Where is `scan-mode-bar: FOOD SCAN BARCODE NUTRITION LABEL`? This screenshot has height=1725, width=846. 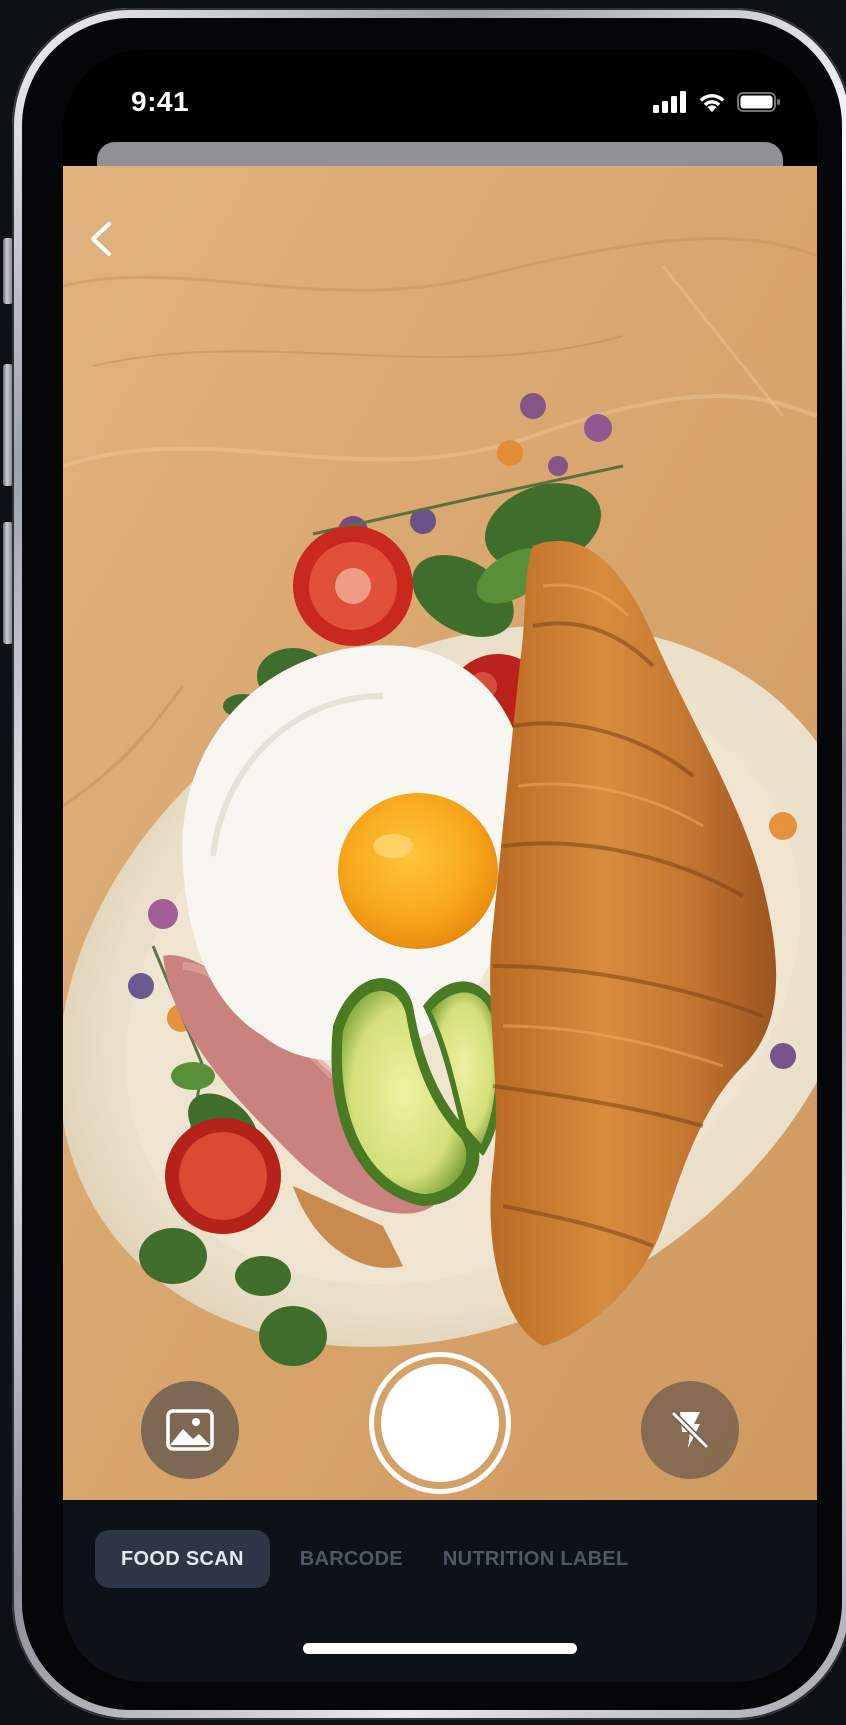
scan-mode-bar: FOOD SCAN BARCODE NUTRITION LABEL is located at coordinates (440, 1591).